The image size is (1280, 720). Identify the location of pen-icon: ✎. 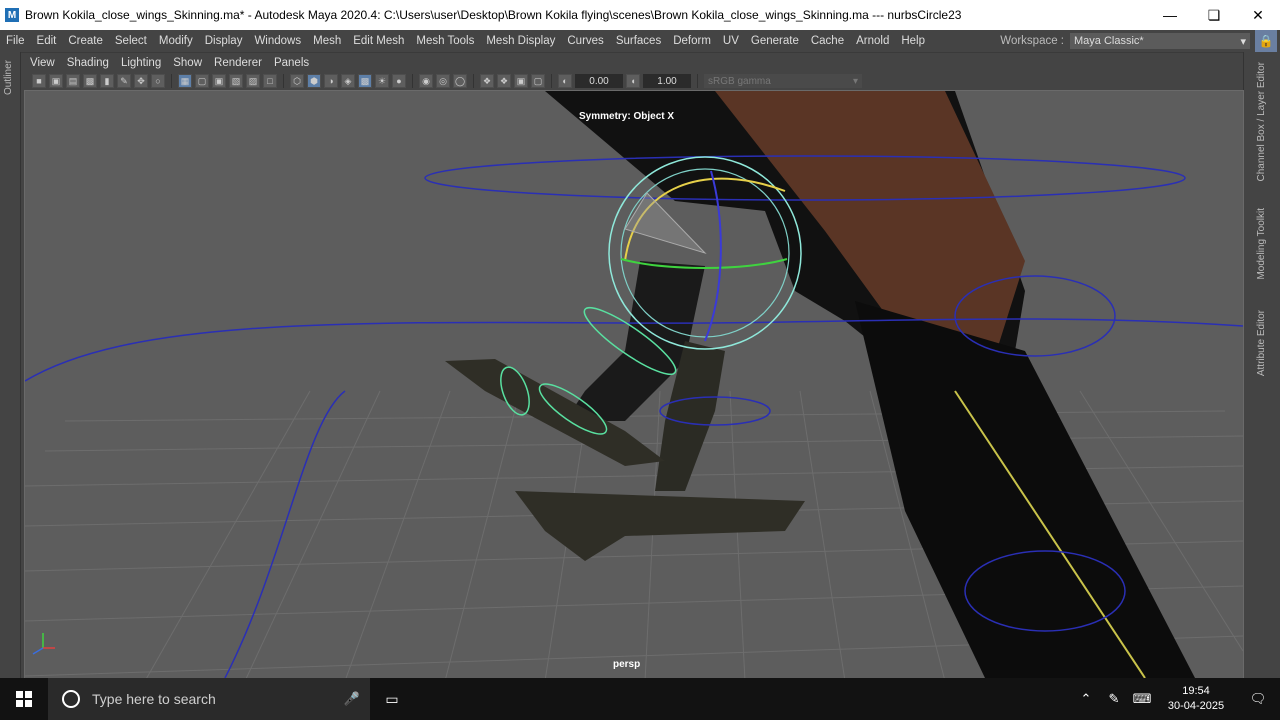
(1114, 699).